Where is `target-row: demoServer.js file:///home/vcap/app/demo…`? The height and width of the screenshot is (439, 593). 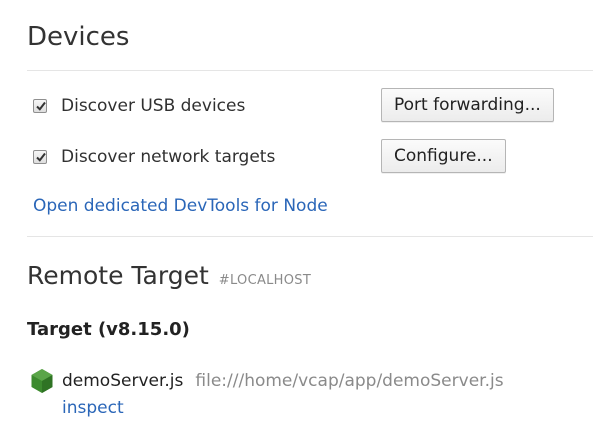 target-row: demoServer.js file:///home/vcap/app/demo… is located at coordinates (267, 381).